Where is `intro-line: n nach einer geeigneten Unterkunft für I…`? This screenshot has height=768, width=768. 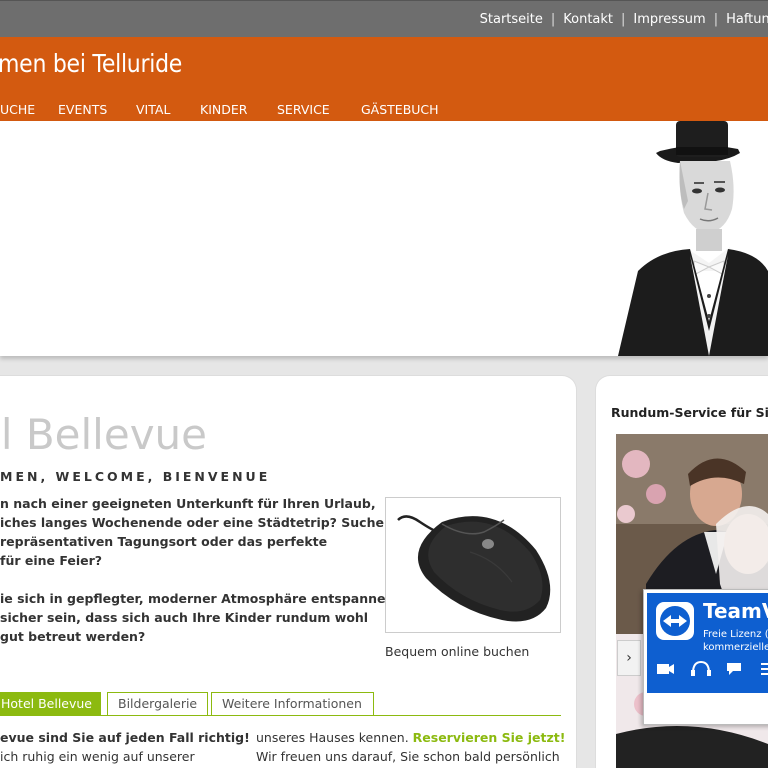 intro-line: n nach einer geeigneten Unterkunft für I… is located at coordinates (188, 503).